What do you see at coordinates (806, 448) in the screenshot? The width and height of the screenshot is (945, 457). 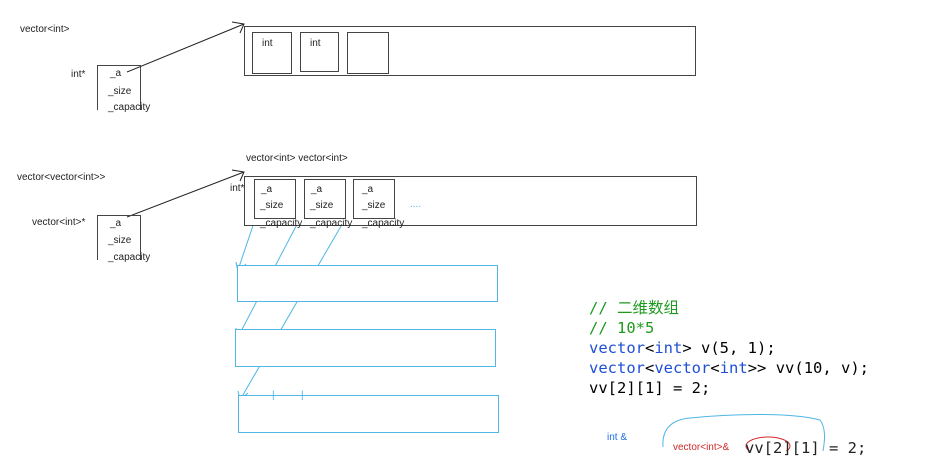 I see `bottom-code: vv[2][1] = 2;` at bounding box center [806, 448].